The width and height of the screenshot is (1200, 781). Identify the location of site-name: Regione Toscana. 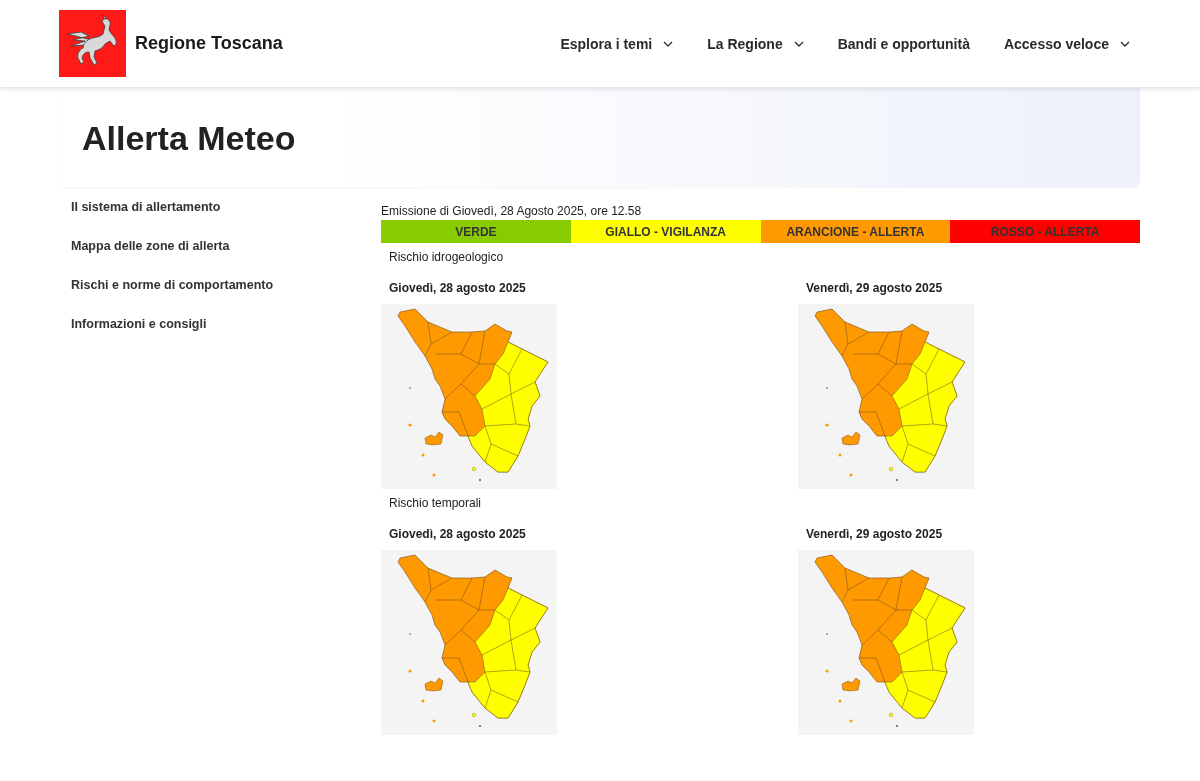
(209, 43).